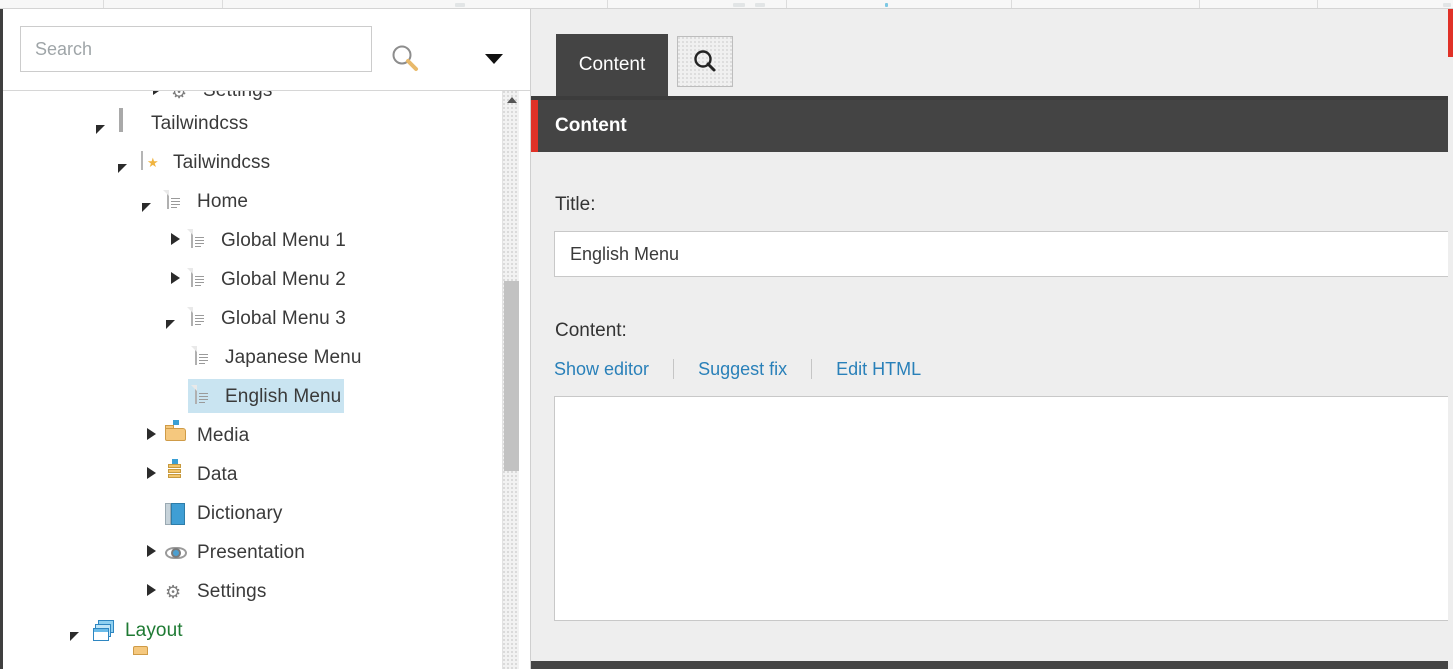 The height and width of the screenshot is (669, 1453). Describe the element at coordinates (591, 125) in the screenshot. I see `section-title: Content` at that location.